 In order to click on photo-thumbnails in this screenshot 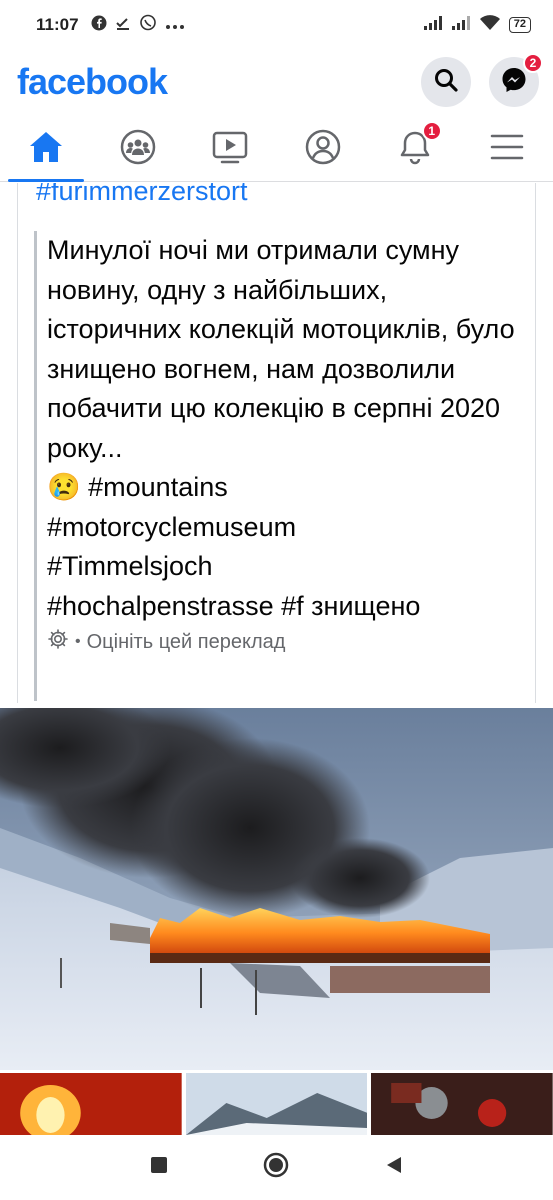, I will do `click(276, 1104)`.